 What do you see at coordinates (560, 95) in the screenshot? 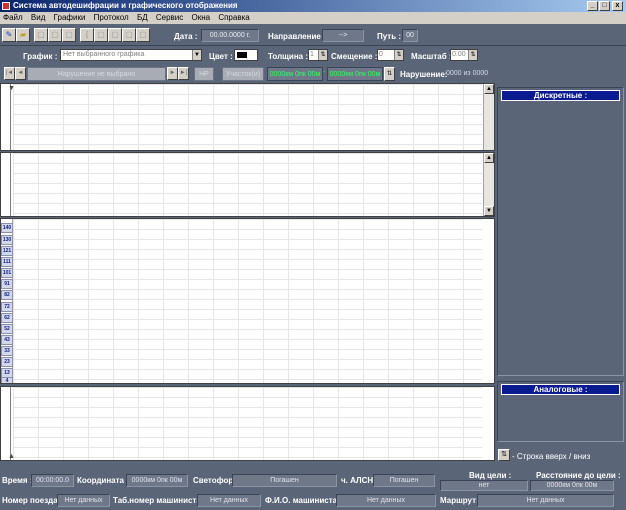
I see `discrete-panel-title: Дискретные :` at bounding box center [560, 95].